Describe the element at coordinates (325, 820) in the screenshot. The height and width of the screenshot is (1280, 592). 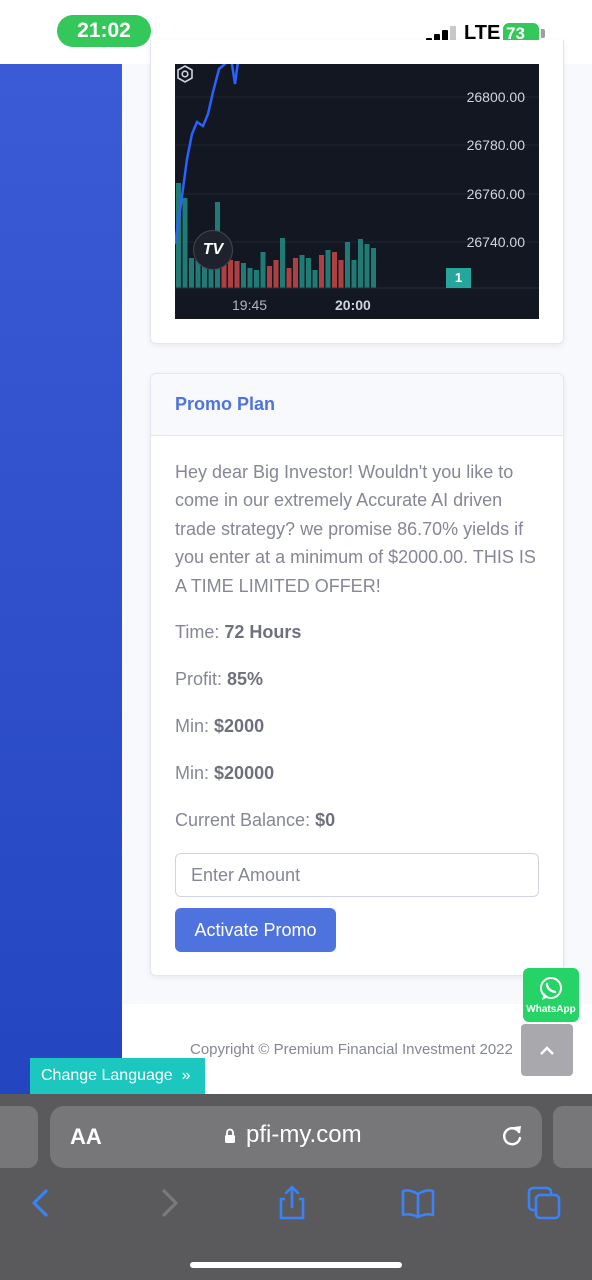
I see `balance-value: $0` at that location.